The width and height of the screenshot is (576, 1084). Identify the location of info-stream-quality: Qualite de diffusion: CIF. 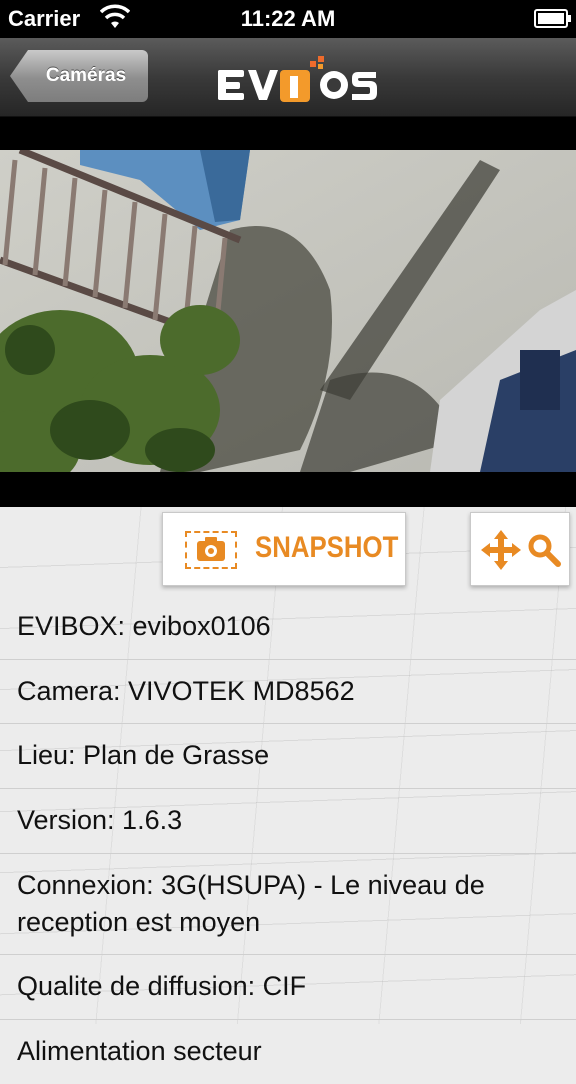
(288, 986).